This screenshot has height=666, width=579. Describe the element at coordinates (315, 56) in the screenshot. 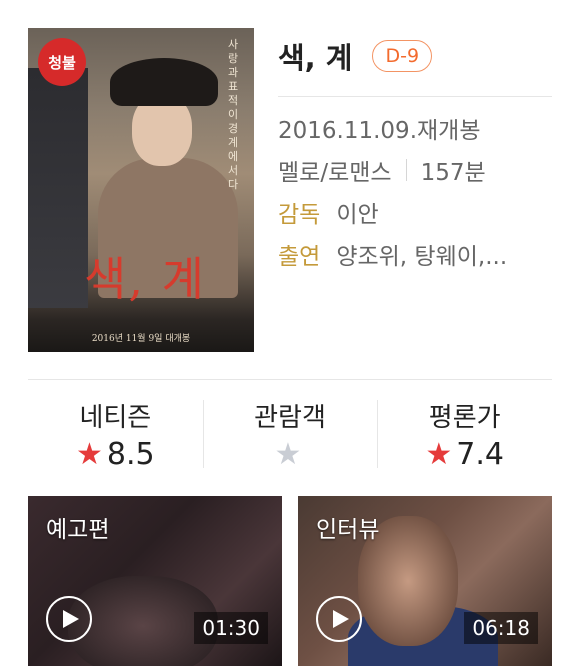

I see `movie-title: 색, 계` at that location.